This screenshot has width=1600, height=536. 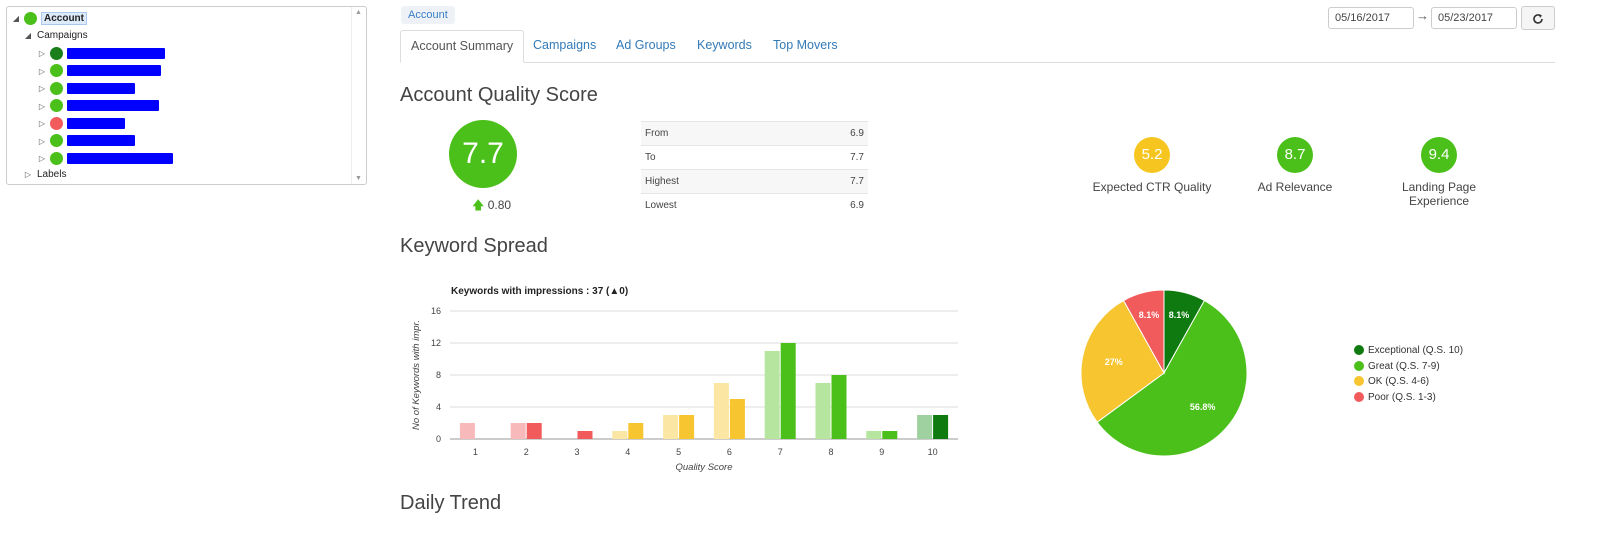 I want to click on tab-account-summary: Account Summary, so click(x=462, y=46).